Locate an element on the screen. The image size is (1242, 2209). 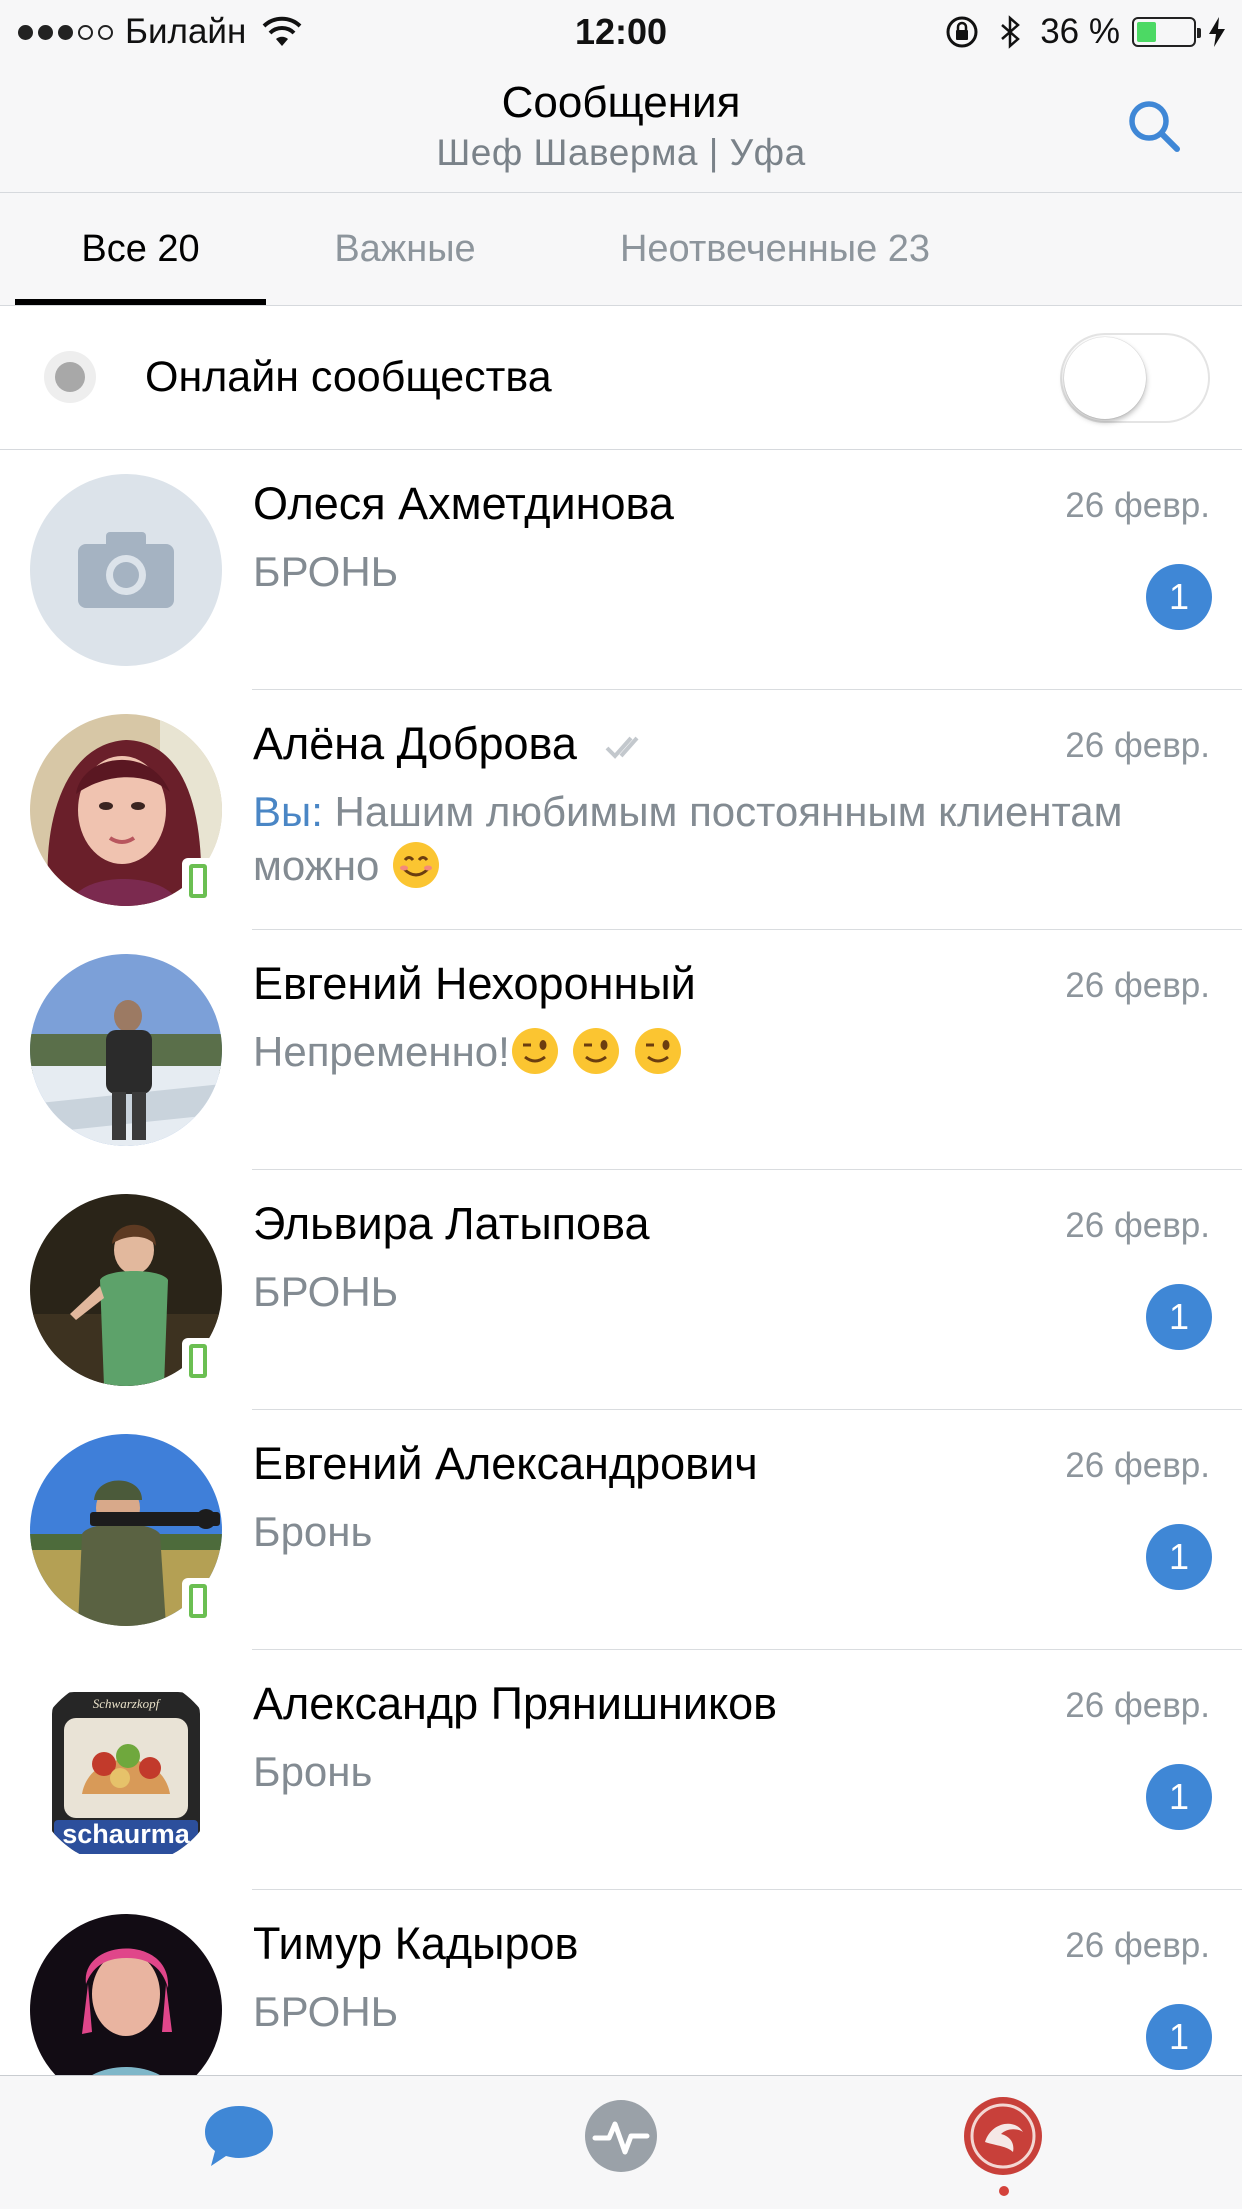
online-communities-row: Онлайн сообщества is located at coordinates (621, 378).